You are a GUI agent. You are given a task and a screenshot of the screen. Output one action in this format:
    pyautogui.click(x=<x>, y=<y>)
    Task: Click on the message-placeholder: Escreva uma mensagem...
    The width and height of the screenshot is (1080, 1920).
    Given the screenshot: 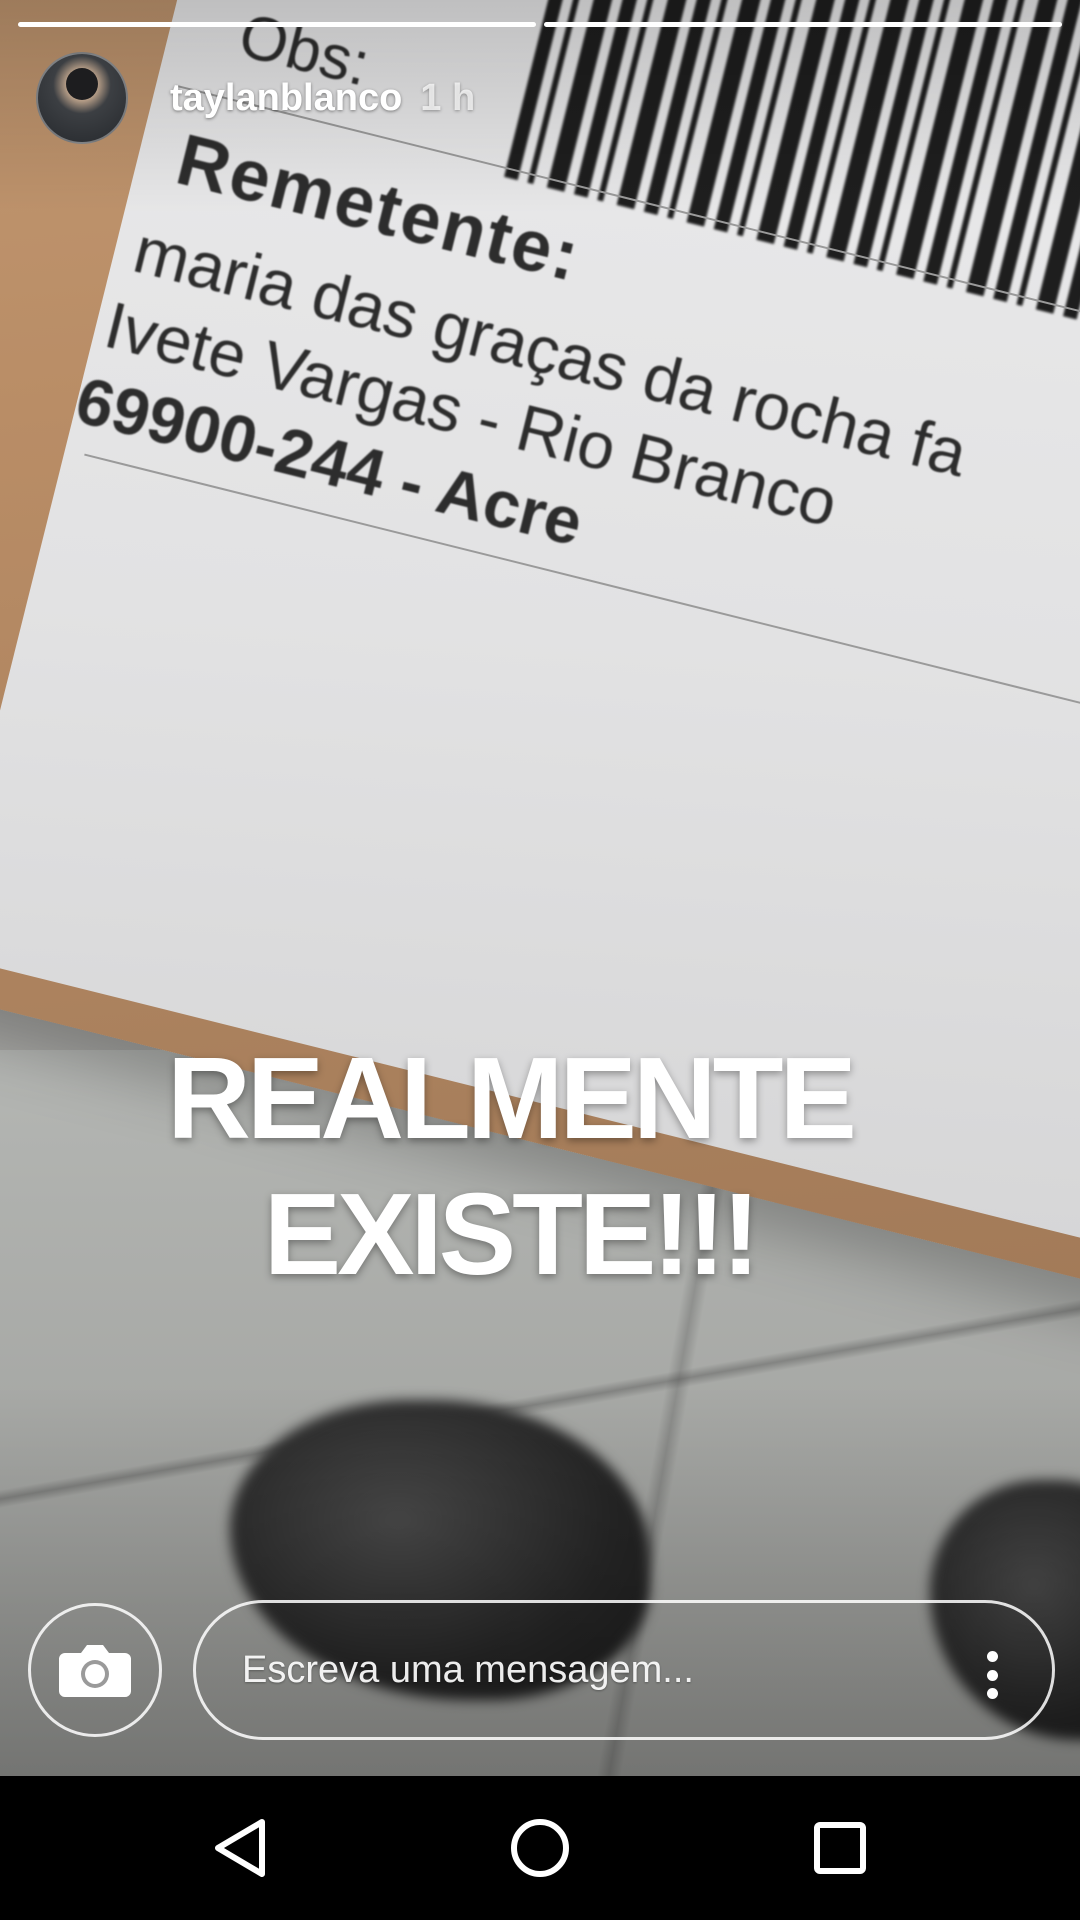 What is the action you would take?
    pyautogui.click(x=468, y=1669)
    